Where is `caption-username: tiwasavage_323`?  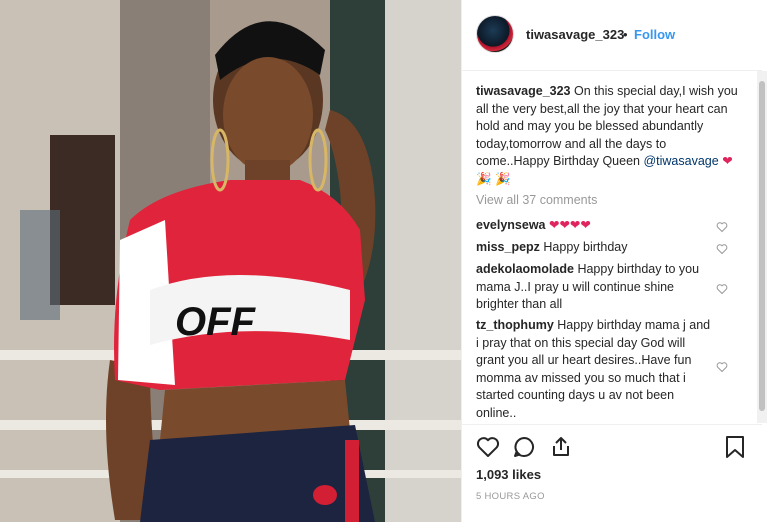 caption-username: tiwasavage_323 is located at coordinates (523, 91).